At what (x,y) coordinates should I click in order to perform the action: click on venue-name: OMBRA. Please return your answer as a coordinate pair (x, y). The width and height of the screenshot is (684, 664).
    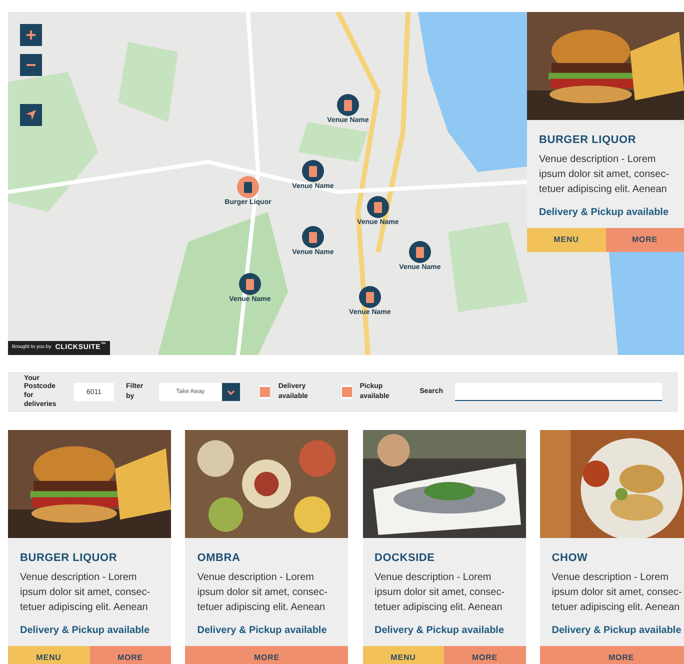
    Looking at the image, I should click on (219, 558).